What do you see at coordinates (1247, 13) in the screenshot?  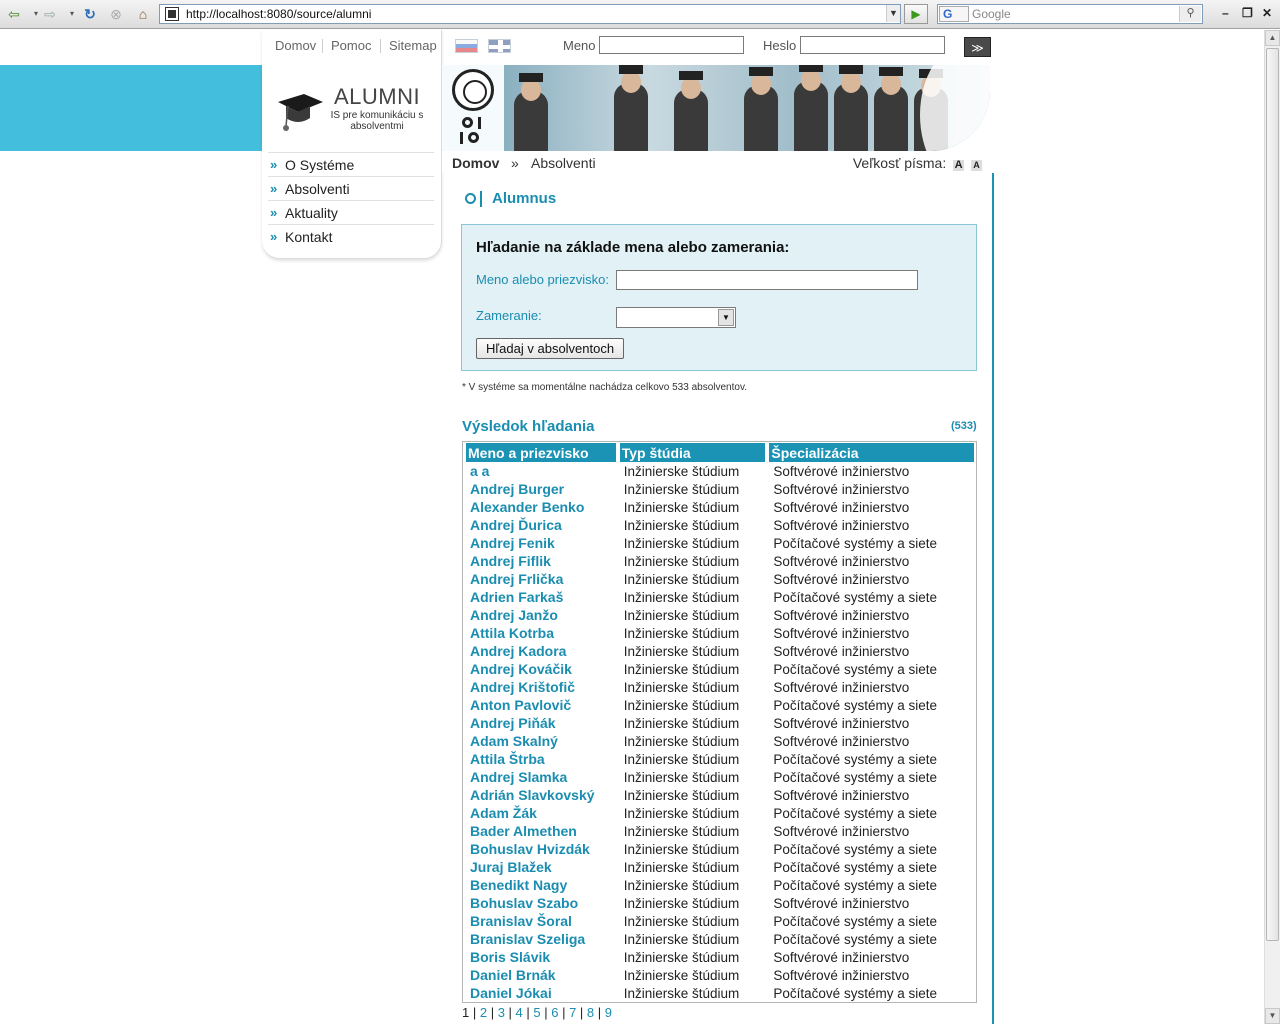 I see `restore-icon: ❐` at bounding box center [1247, 13].